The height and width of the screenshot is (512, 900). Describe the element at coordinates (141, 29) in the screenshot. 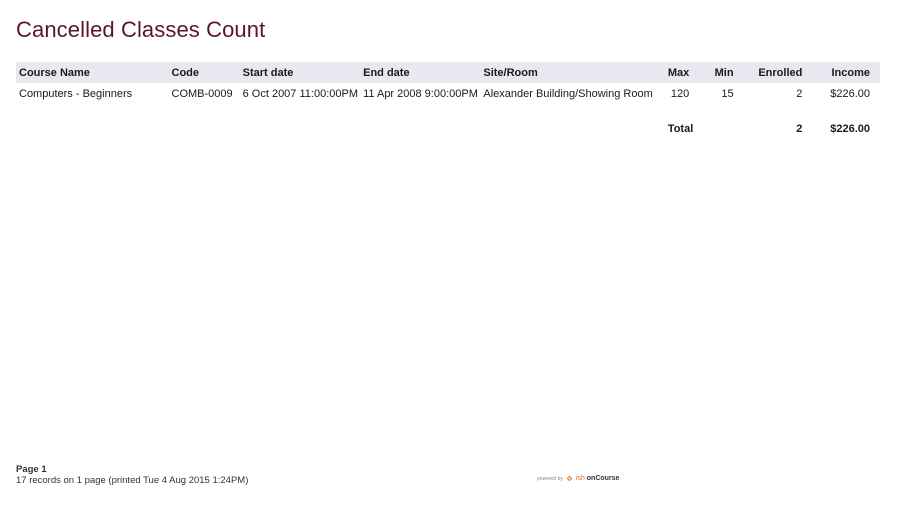

I see `report-title: Cancelled Classes Count` at that location.